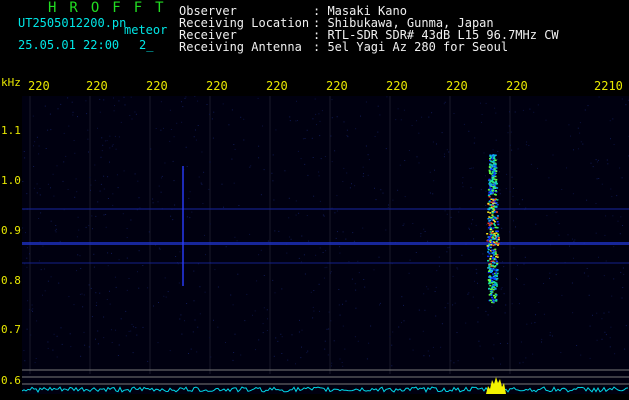 Image resolution: width=629 pixels, height=400 pixels. Describe the element at coordinates (11, 230) in the screenshot. I see `y-tick-label: 0.9` at that location.